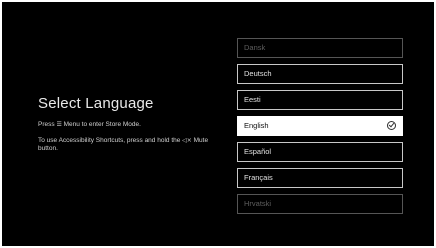  I want to click on language-option-francais: Français, so click(320, 178).